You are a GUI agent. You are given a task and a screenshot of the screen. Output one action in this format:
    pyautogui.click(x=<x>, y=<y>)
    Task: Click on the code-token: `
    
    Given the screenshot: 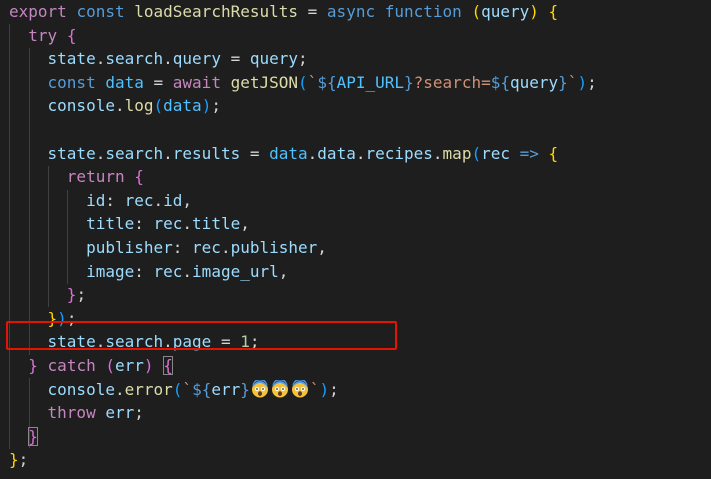 What is the action you would take?
    pyautogui.click(x=572, y=82)
    